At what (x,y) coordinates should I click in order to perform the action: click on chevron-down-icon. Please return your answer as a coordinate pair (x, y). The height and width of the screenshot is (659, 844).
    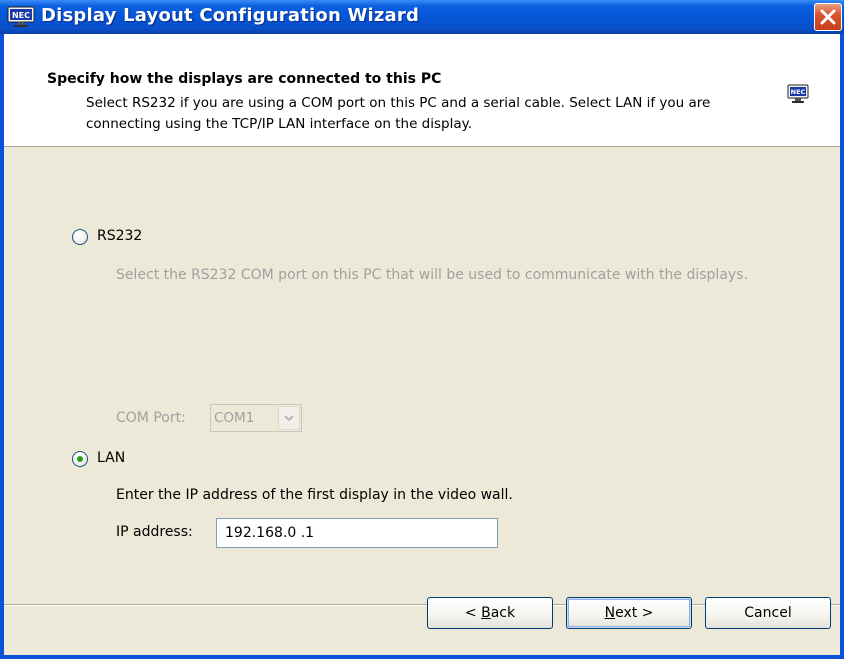
    Looking at the image, I should click on (289, 418).